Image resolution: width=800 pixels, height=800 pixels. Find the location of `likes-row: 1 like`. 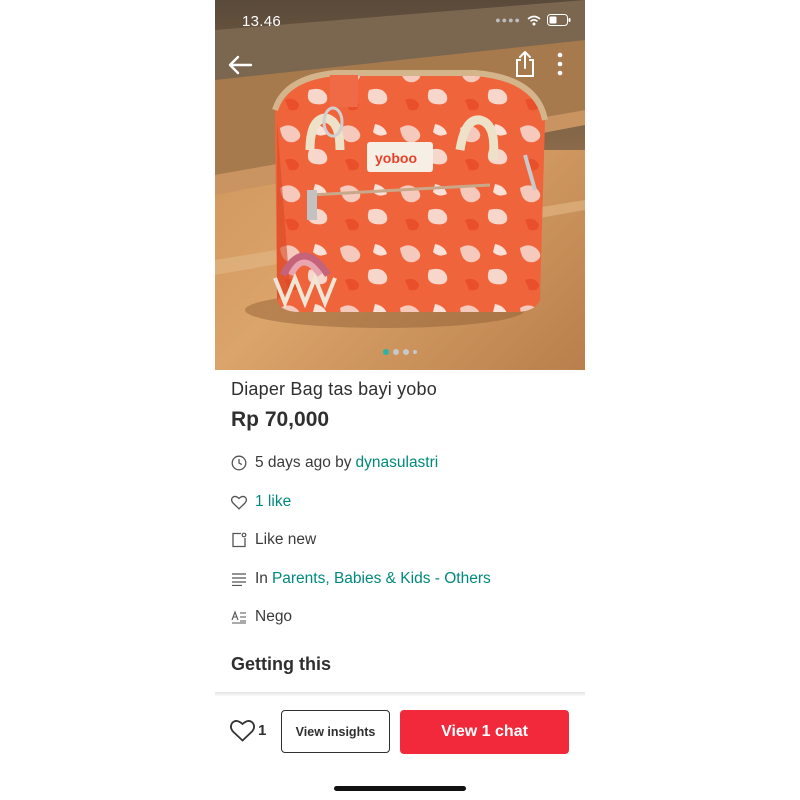

likes-row: 1 like is located at coordinates (261, 502).